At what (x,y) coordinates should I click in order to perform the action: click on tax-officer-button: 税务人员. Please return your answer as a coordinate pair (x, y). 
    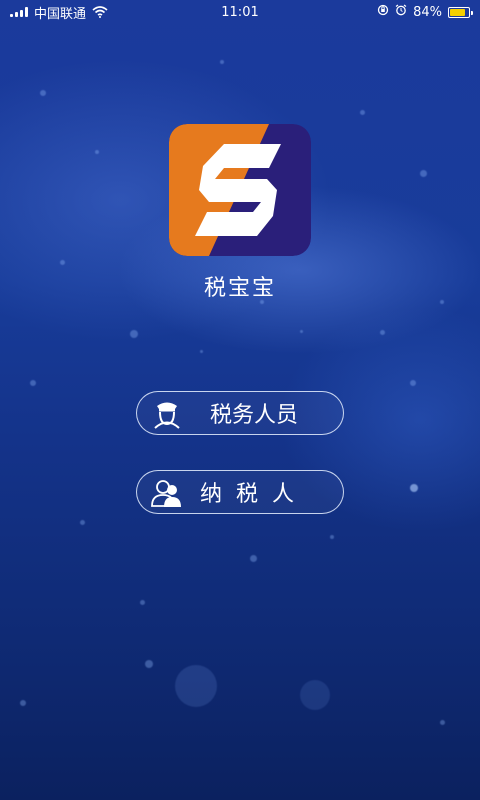
    Looking at the image, I should click on (240, 413).